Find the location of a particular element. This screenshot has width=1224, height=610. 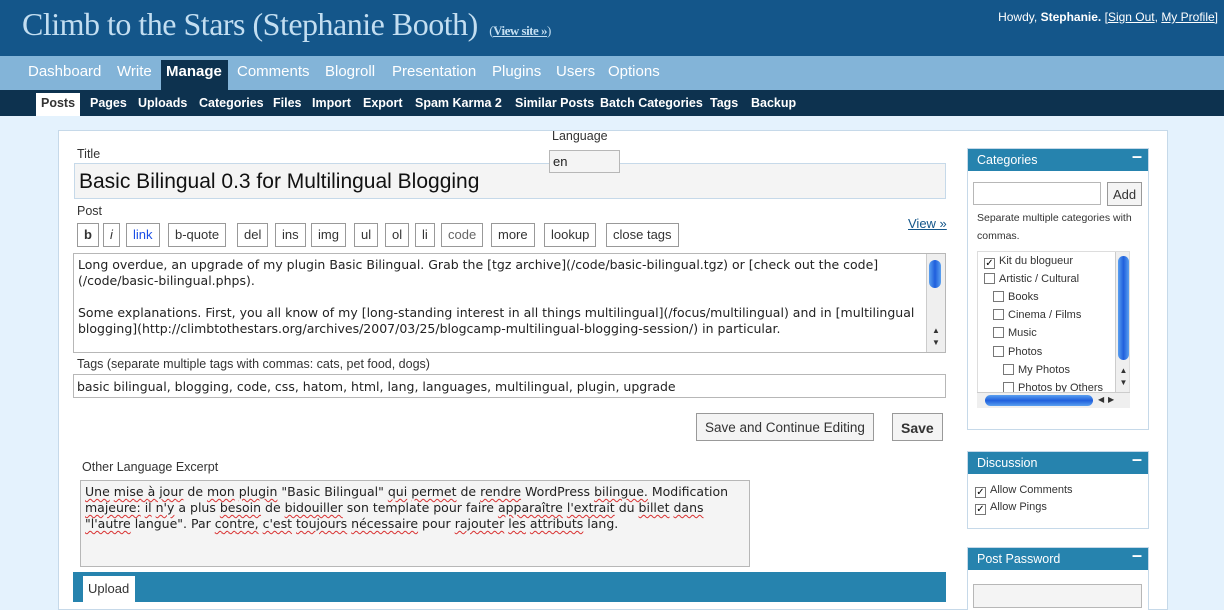

quicktag-img: img is located at coordinates (328, 235).